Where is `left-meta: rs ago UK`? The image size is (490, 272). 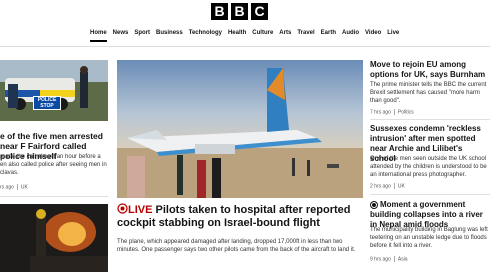
left-meta: rs ago UK is located at coordinates (14, 187).